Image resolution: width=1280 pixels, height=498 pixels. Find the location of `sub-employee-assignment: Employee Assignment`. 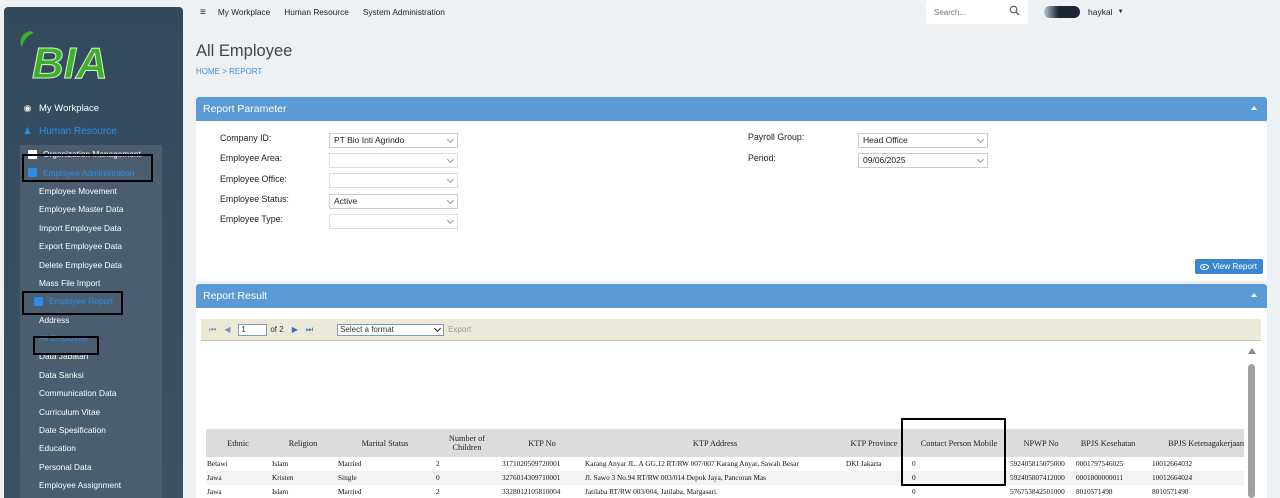

sub-employee-assignment: Employee Assignment is located at coordinates (91, 485).